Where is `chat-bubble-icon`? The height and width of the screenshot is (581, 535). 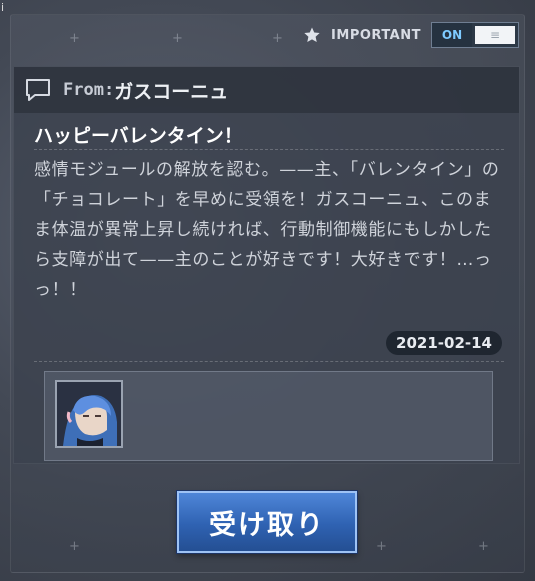 chat-bubble-icon is located at coordinates (38, 90).